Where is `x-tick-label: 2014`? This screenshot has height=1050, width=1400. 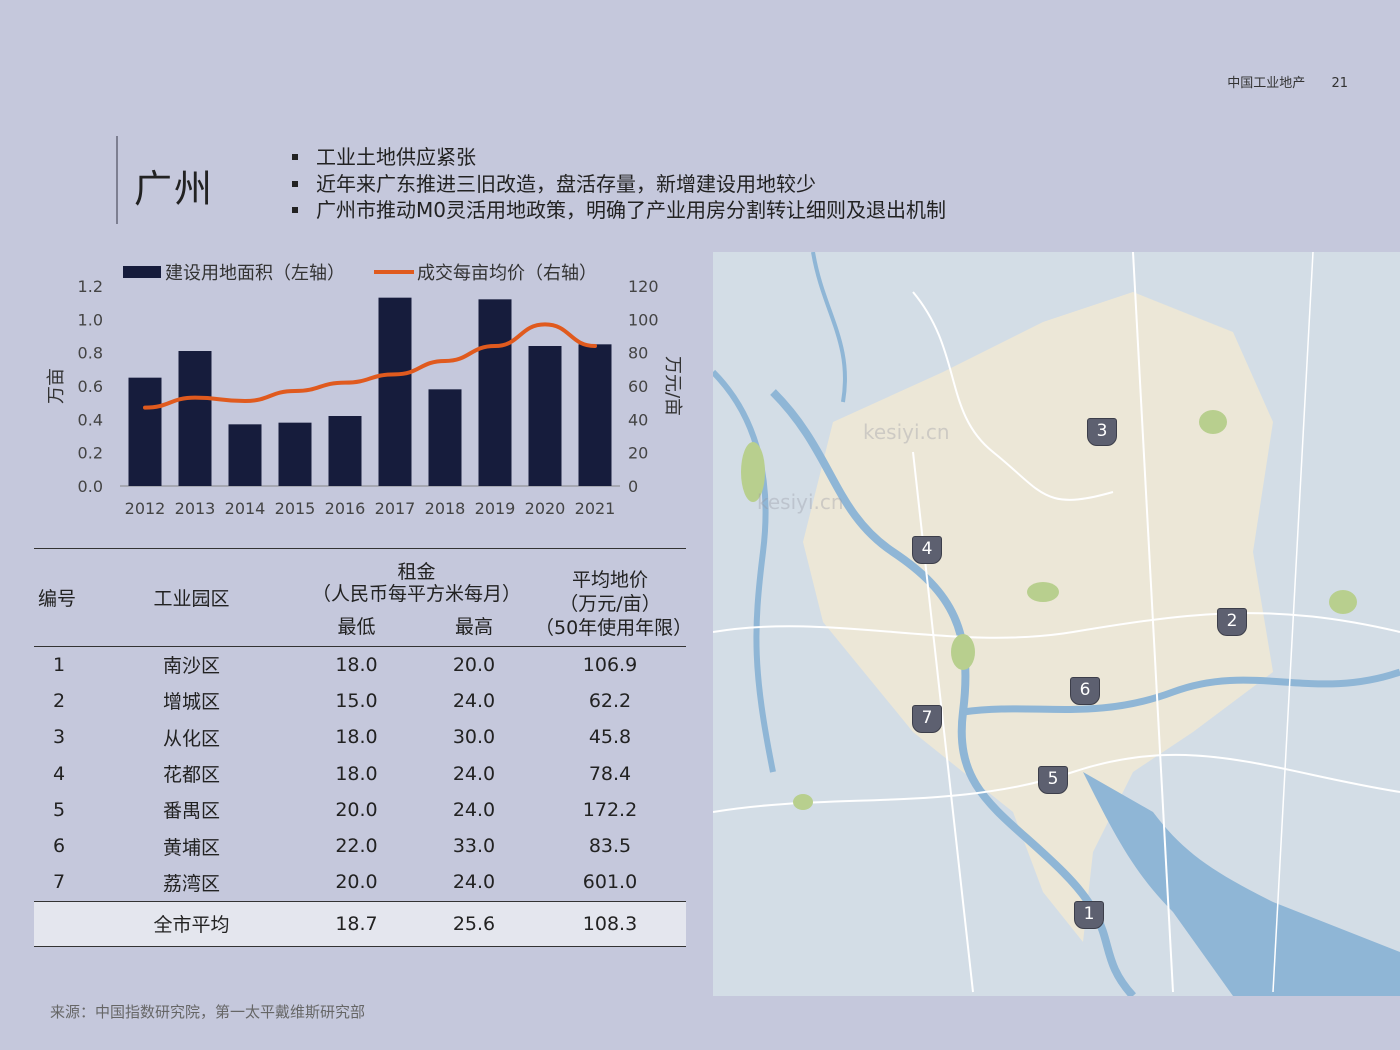
x-tick-label: 2014 is located at coordinates (245, 508).